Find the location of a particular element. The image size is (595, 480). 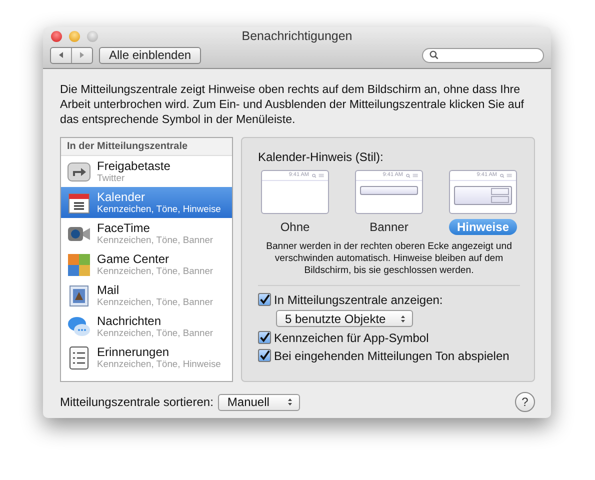

checklist-icon is located at coordinates (79, 358).